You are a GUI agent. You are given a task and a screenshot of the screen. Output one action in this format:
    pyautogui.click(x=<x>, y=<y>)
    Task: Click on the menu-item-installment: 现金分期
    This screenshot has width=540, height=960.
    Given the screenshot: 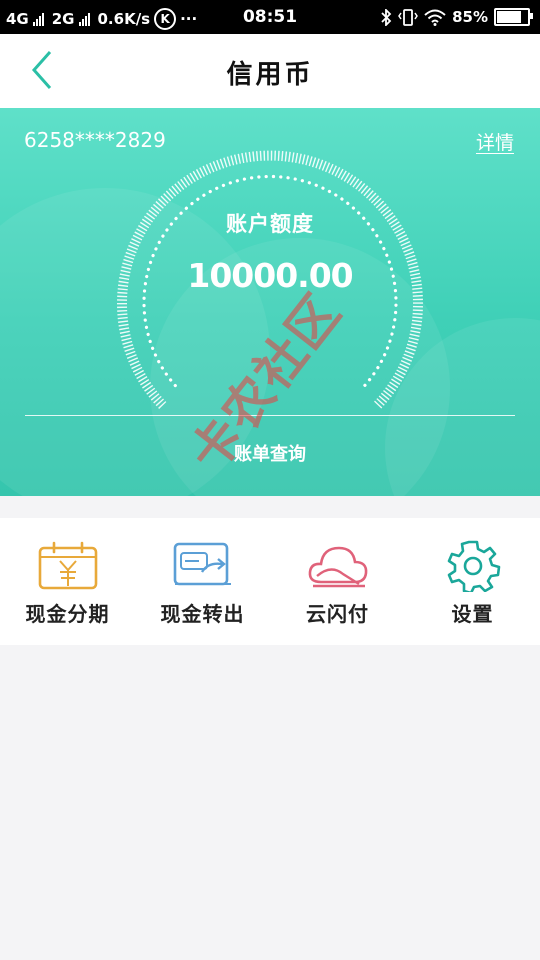 What is the action you would take?
    pyautogui.click(x=67, y=581)
    